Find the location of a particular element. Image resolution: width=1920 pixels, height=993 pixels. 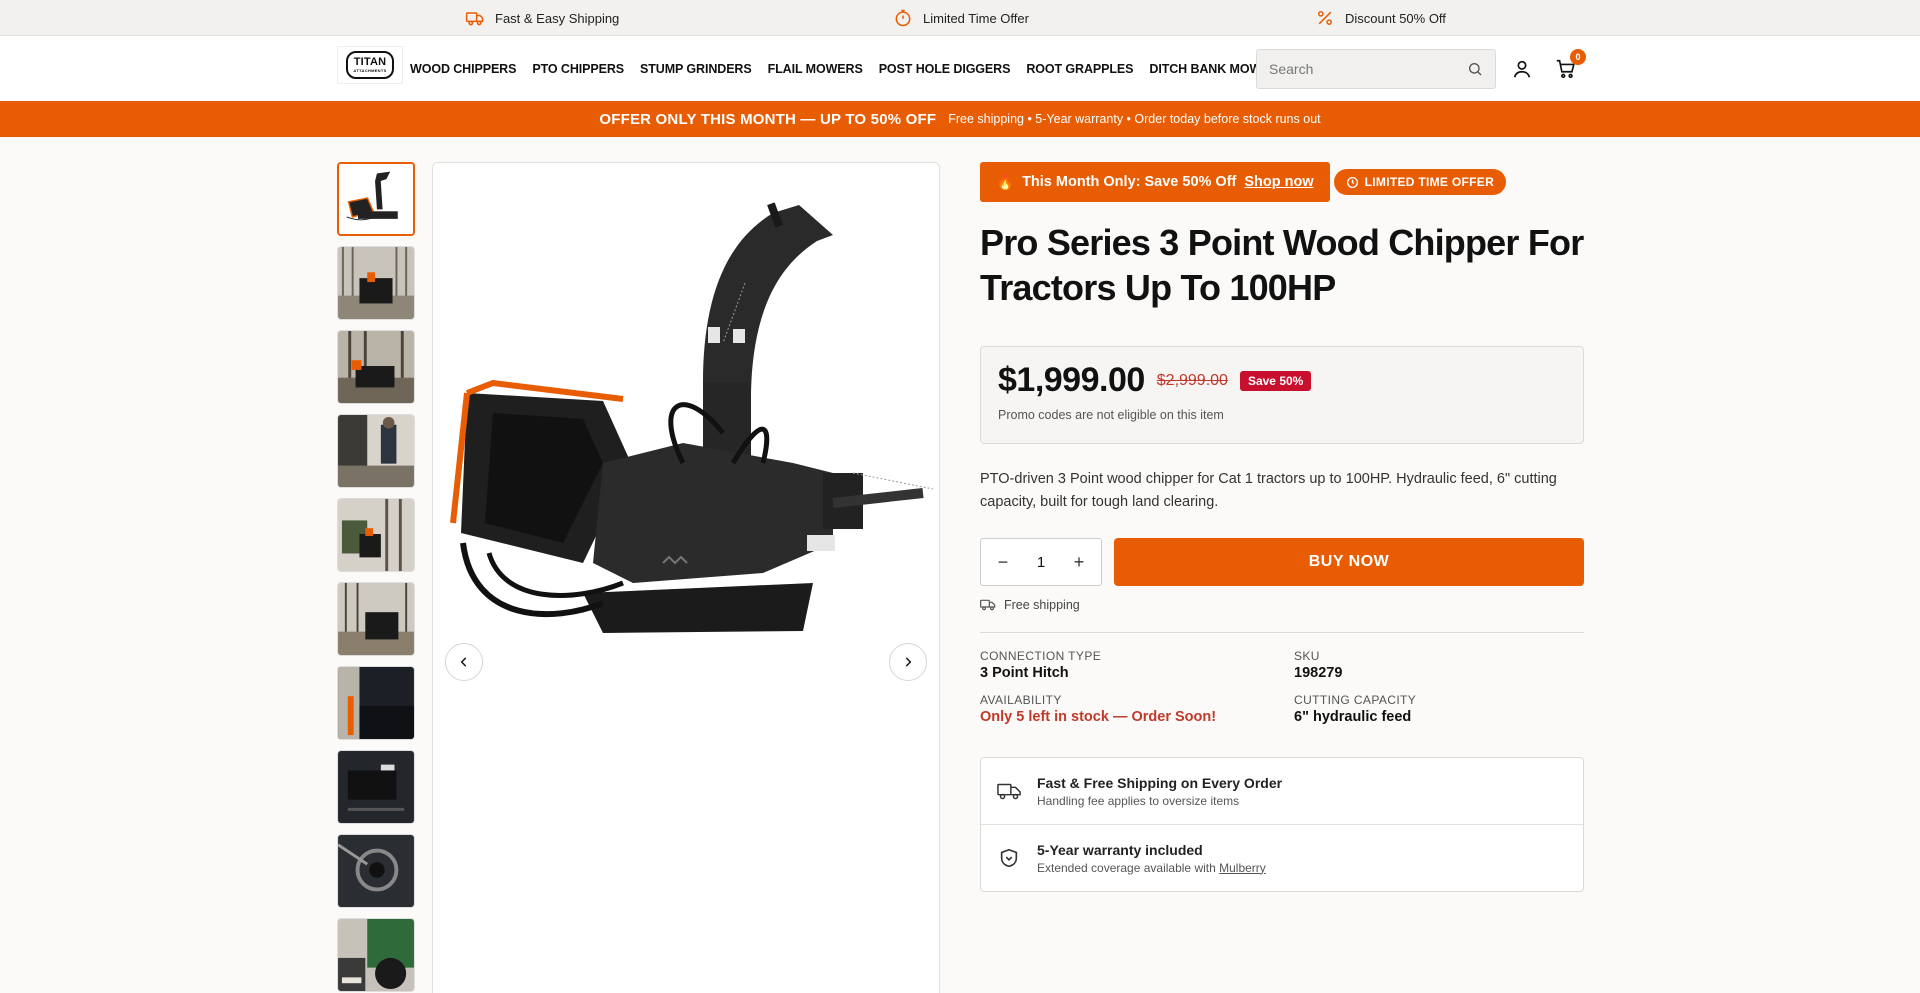

buy-row: − 1 + BUY NOW is located at coordinates (1282, 562).